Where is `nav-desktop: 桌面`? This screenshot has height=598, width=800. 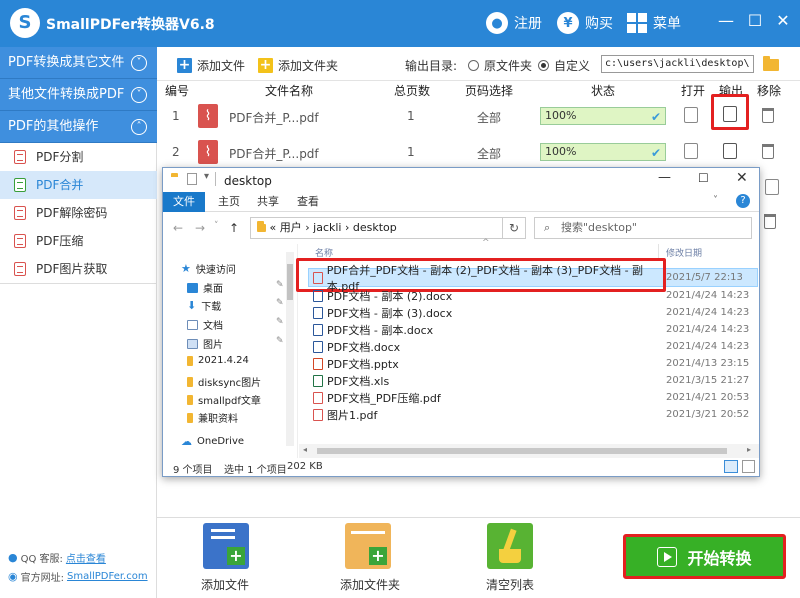
nav-desktop: 桌面 is located at coordinates (205, 287).